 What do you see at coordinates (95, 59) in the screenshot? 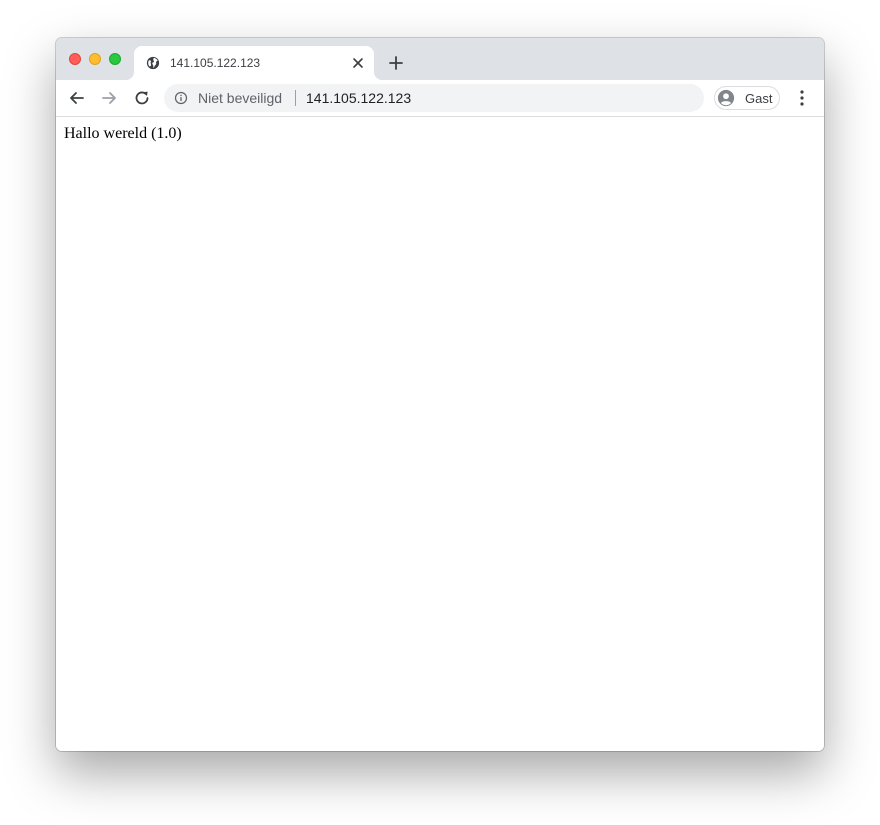
I see `window-minimize-button` at bounding box center [95, 59].